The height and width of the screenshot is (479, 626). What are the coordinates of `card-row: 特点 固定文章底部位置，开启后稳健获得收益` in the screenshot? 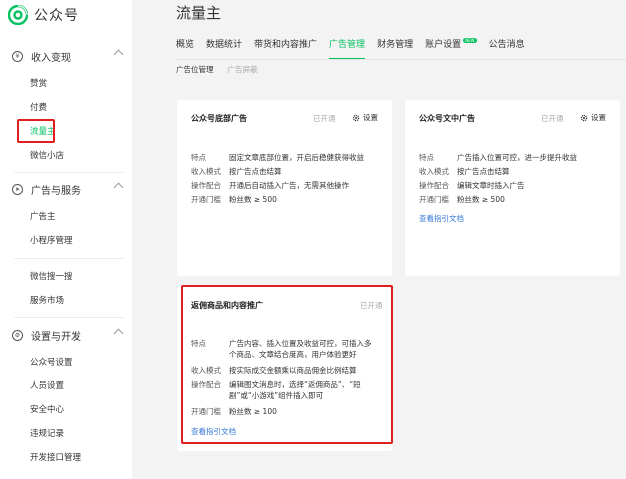 It's located at (277, 157).